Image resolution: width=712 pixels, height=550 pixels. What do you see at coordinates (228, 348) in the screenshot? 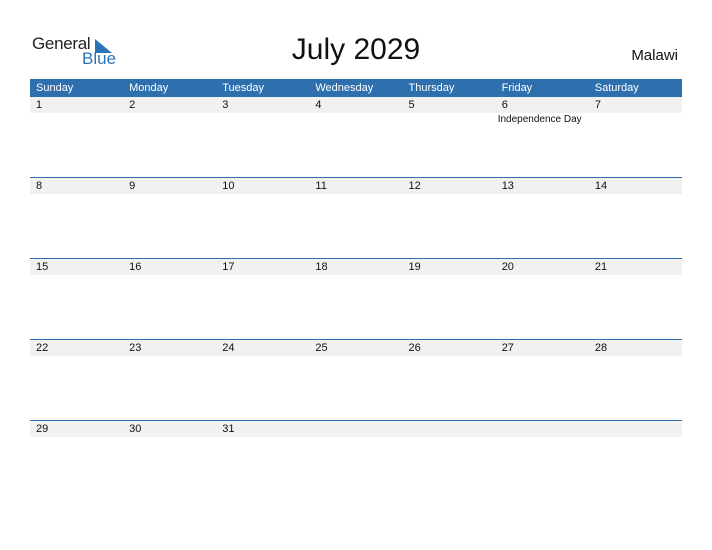
I see `day-number: 24` at bounding box center [228, 348].